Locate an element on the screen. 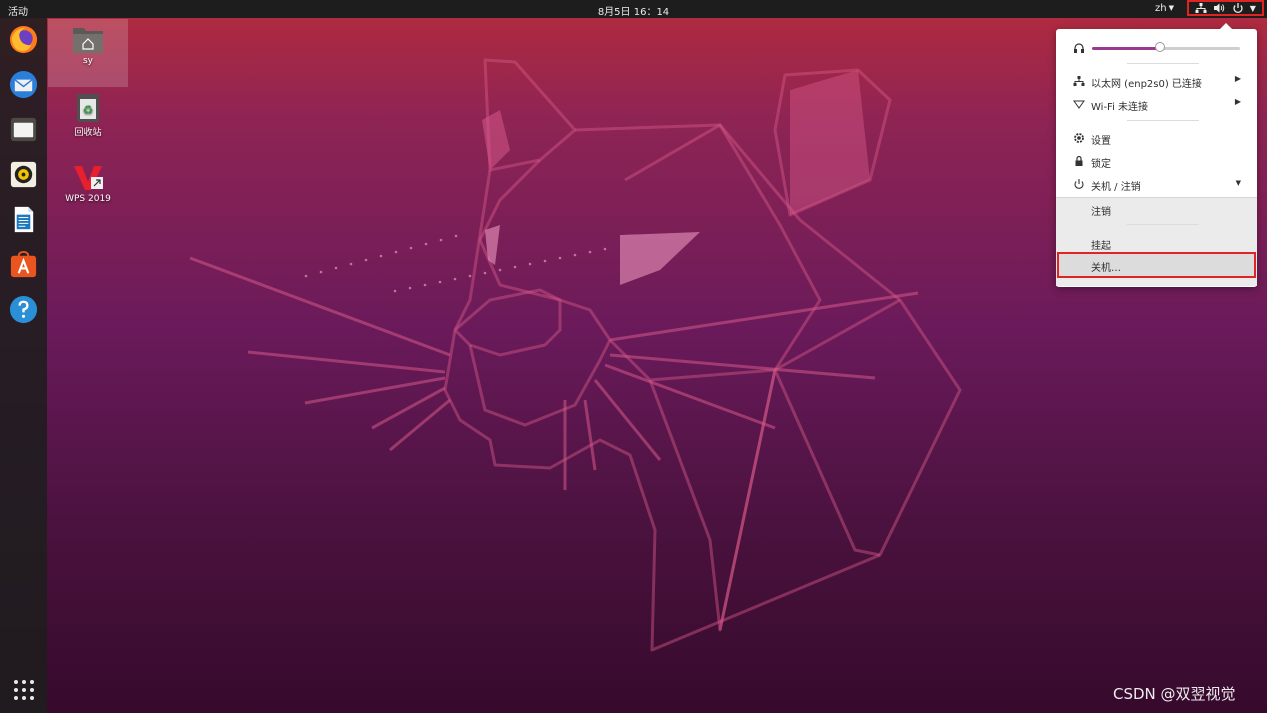 This screenshot has height=713, width=1267. trash-icon: ♻ is located at coordinates (88, 108).